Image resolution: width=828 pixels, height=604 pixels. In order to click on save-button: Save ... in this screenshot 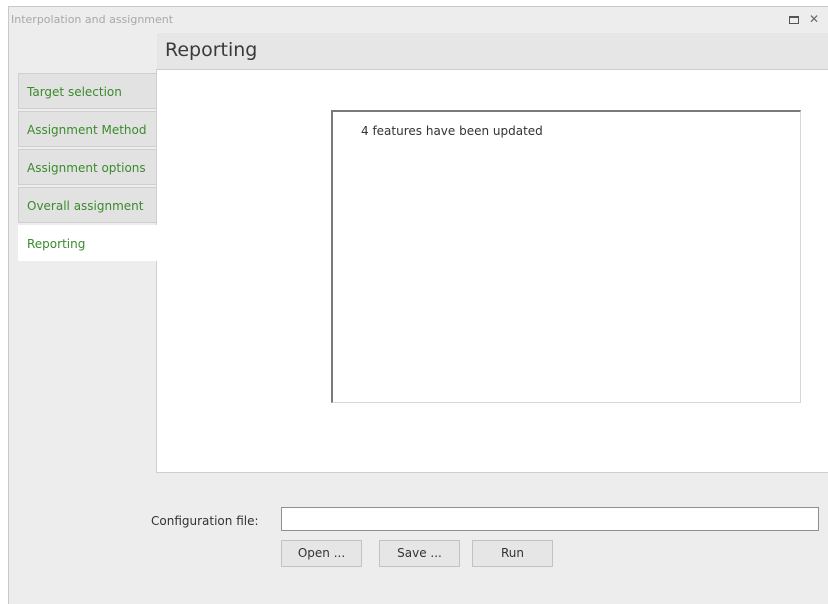, I will do `click(419, 553)`.